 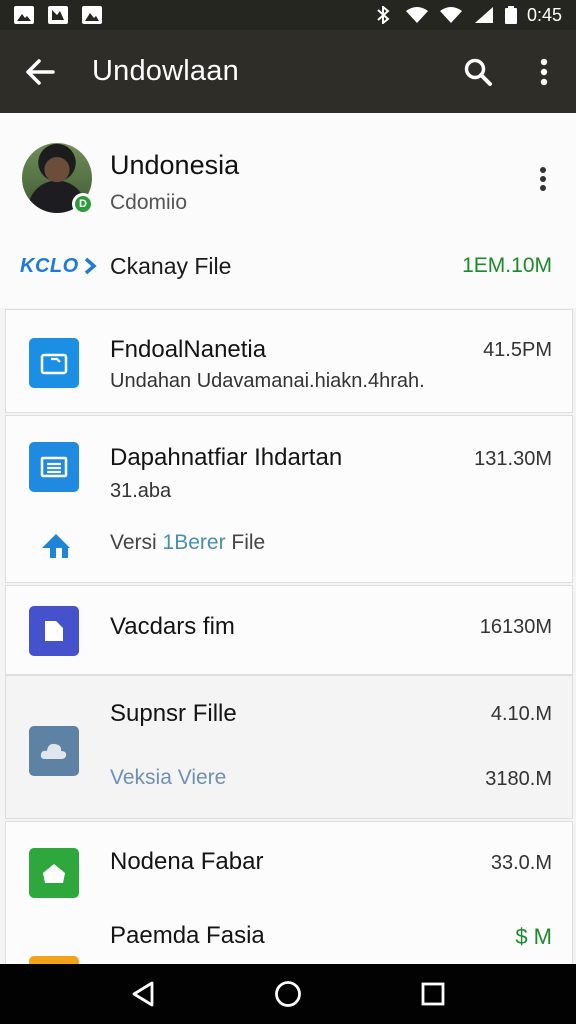 I want to click on status-bar: 0:45, so click(x=288, y=15).